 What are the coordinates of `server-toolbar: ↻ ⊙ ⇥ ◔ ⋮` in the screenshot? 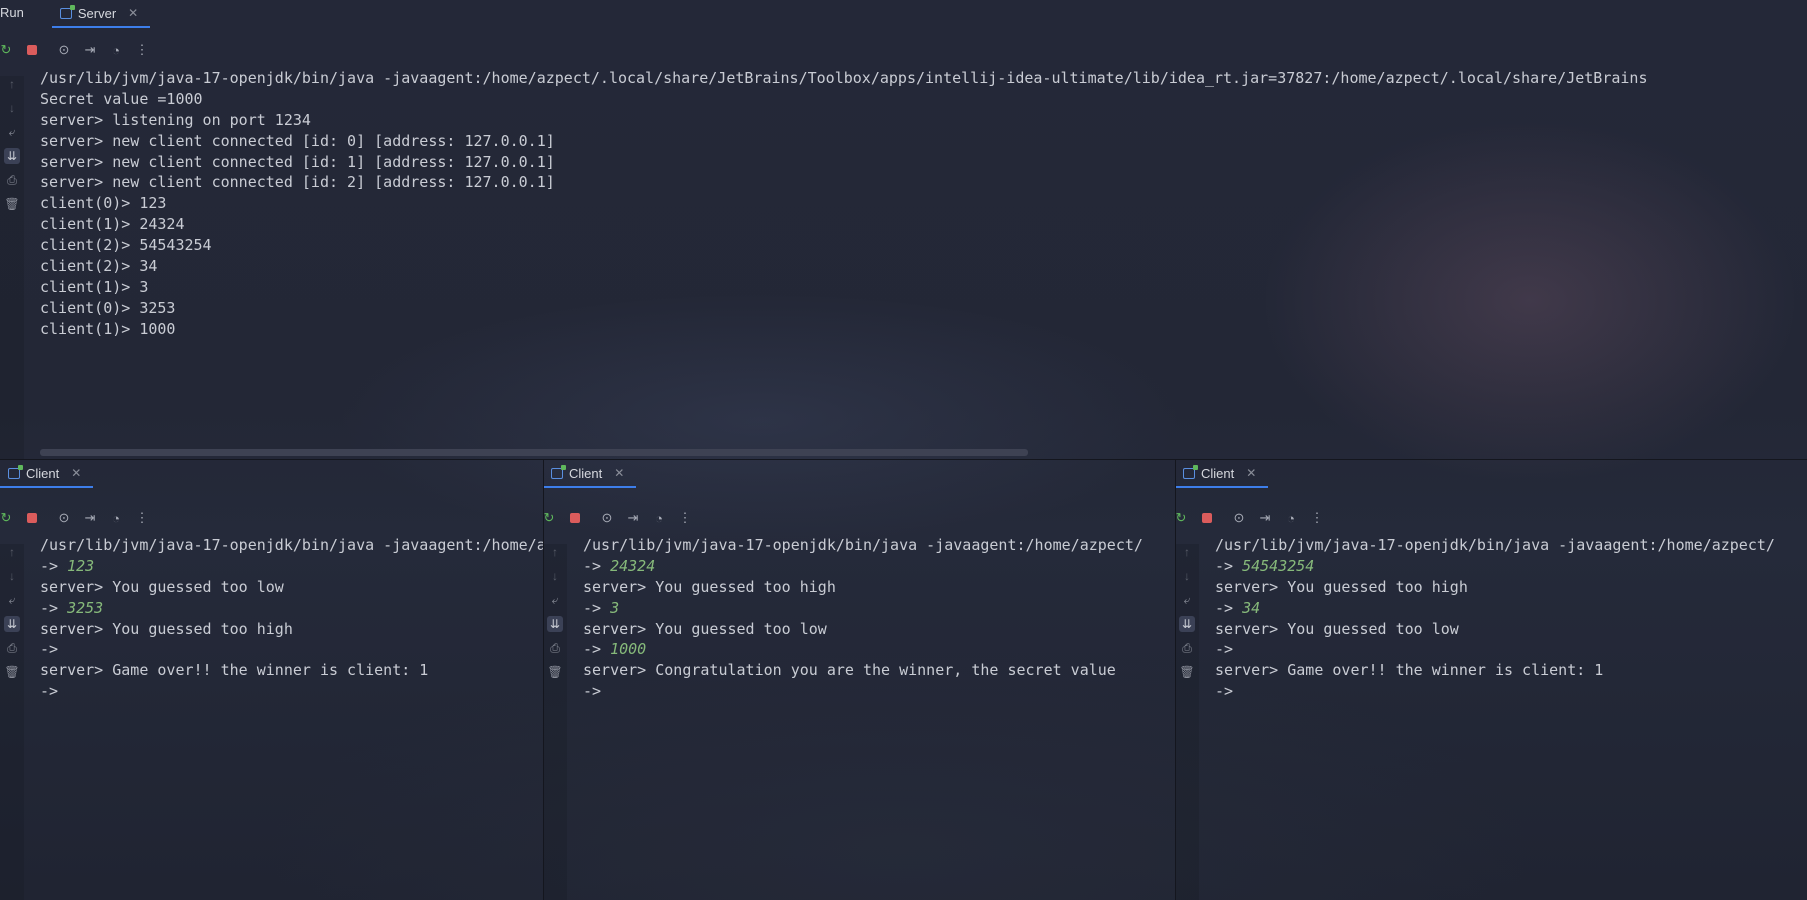 It's located at (75, 50).